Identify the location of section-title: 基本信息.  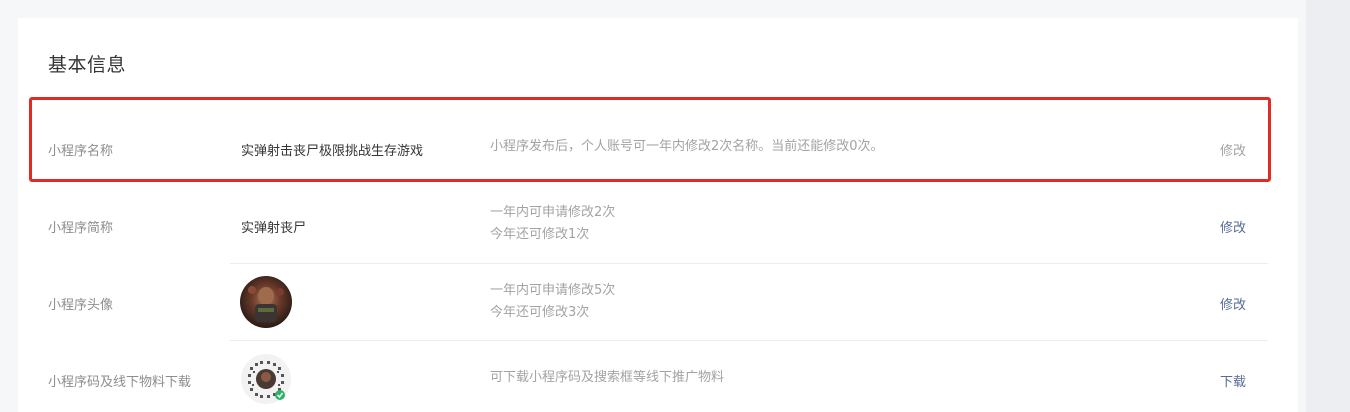
(87, 65).